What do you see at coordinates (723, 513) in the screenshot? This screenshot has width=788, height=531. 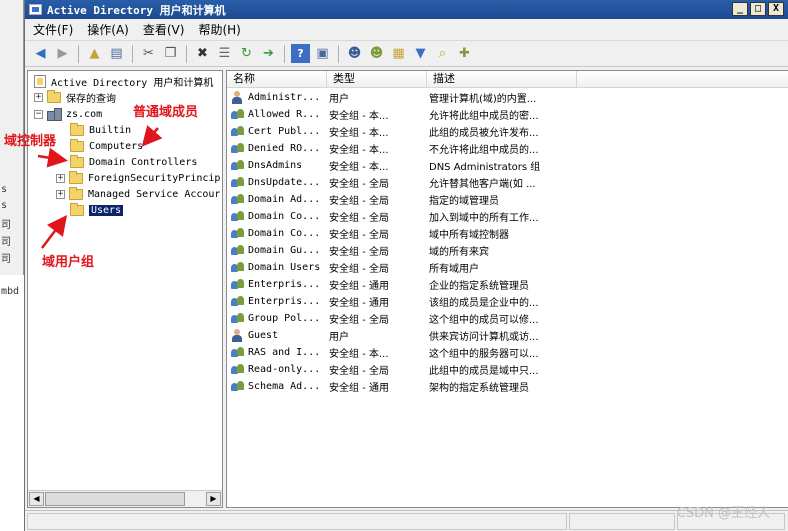 I see `watermark: CSDN @王经人` at bounding box center [723, 513].